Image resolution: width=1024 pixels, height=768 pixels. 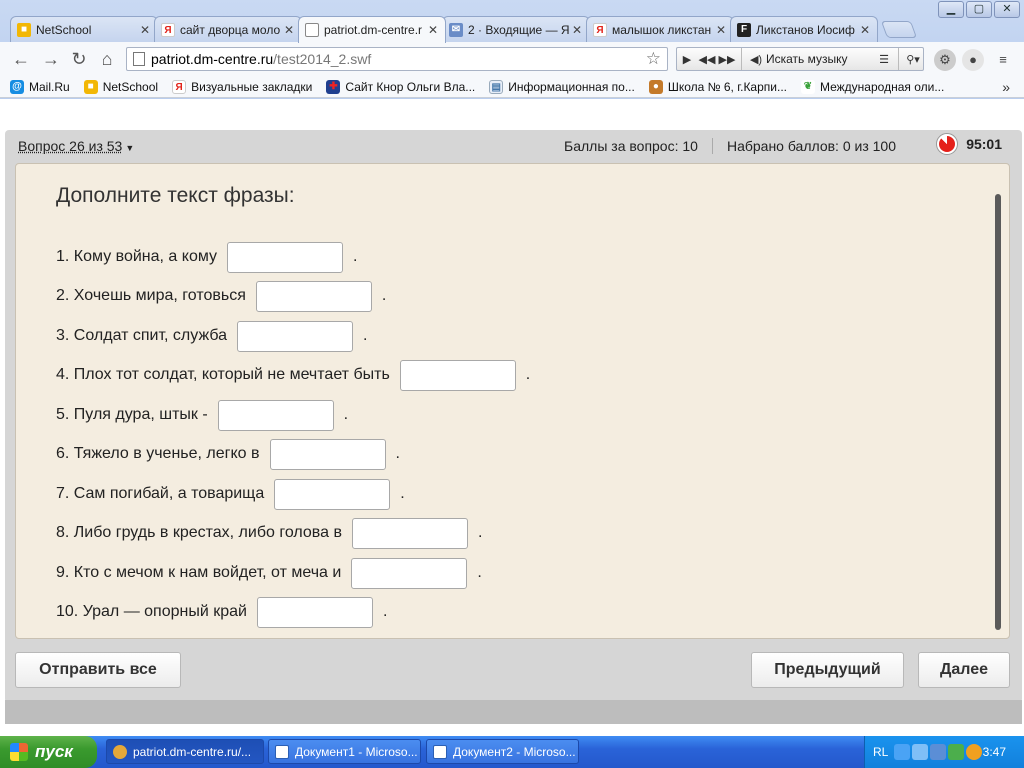 I want to click on tray-app-icon, so click(x=974, y=752).